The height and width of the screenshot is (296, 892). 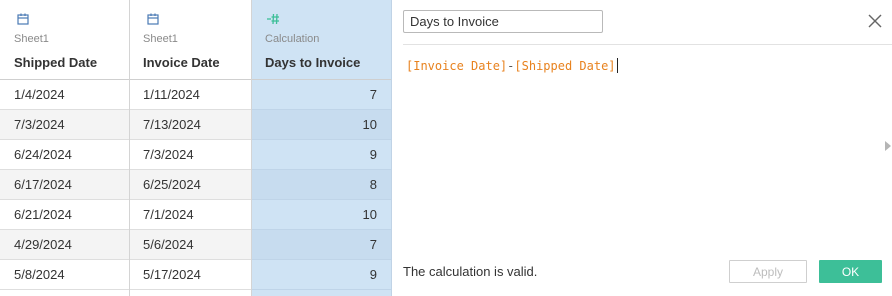 What do you see at coordinates (875, 21) in the screenshot?
I see `close-icon` at bounding box center [875, 21].